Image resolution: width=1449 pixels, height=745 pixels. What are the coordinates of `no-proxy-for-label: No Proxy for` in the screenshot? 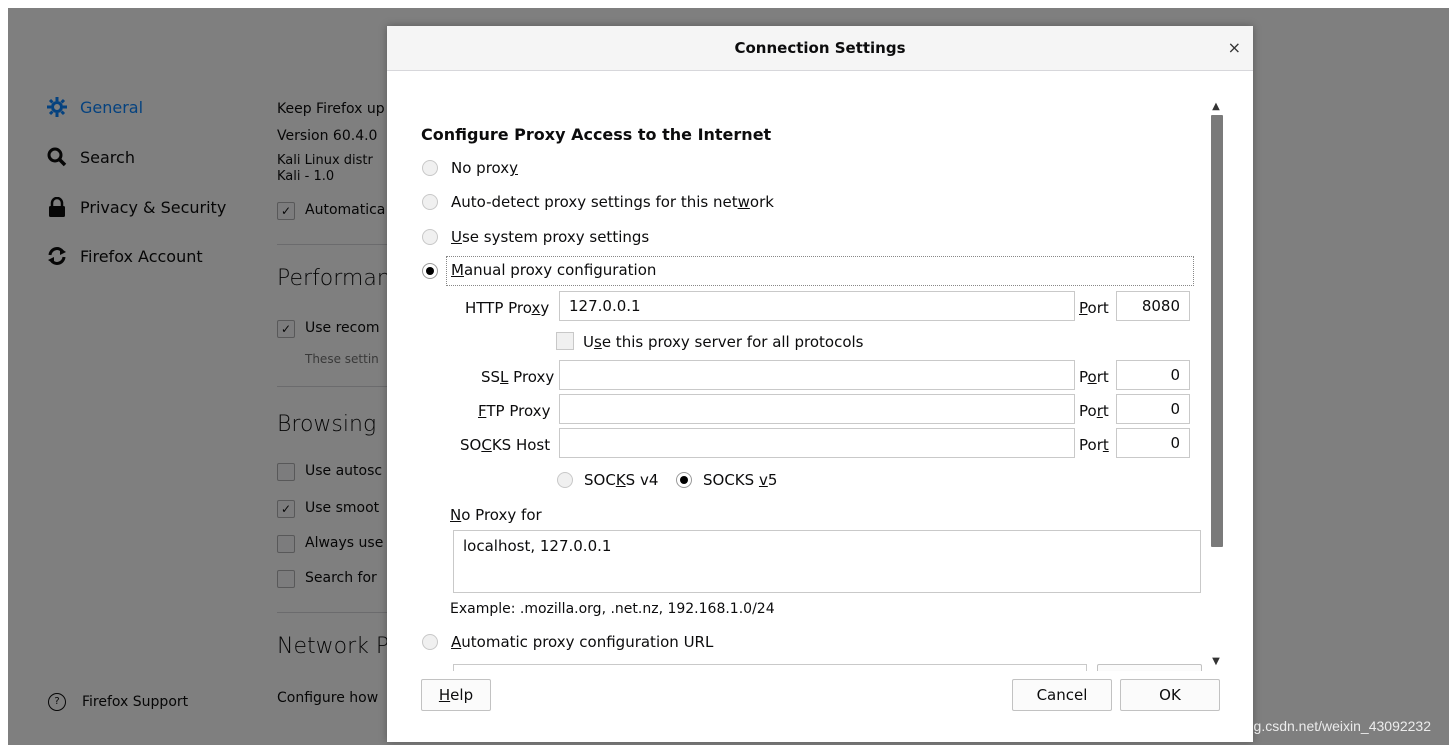 It's located at (496, 515).